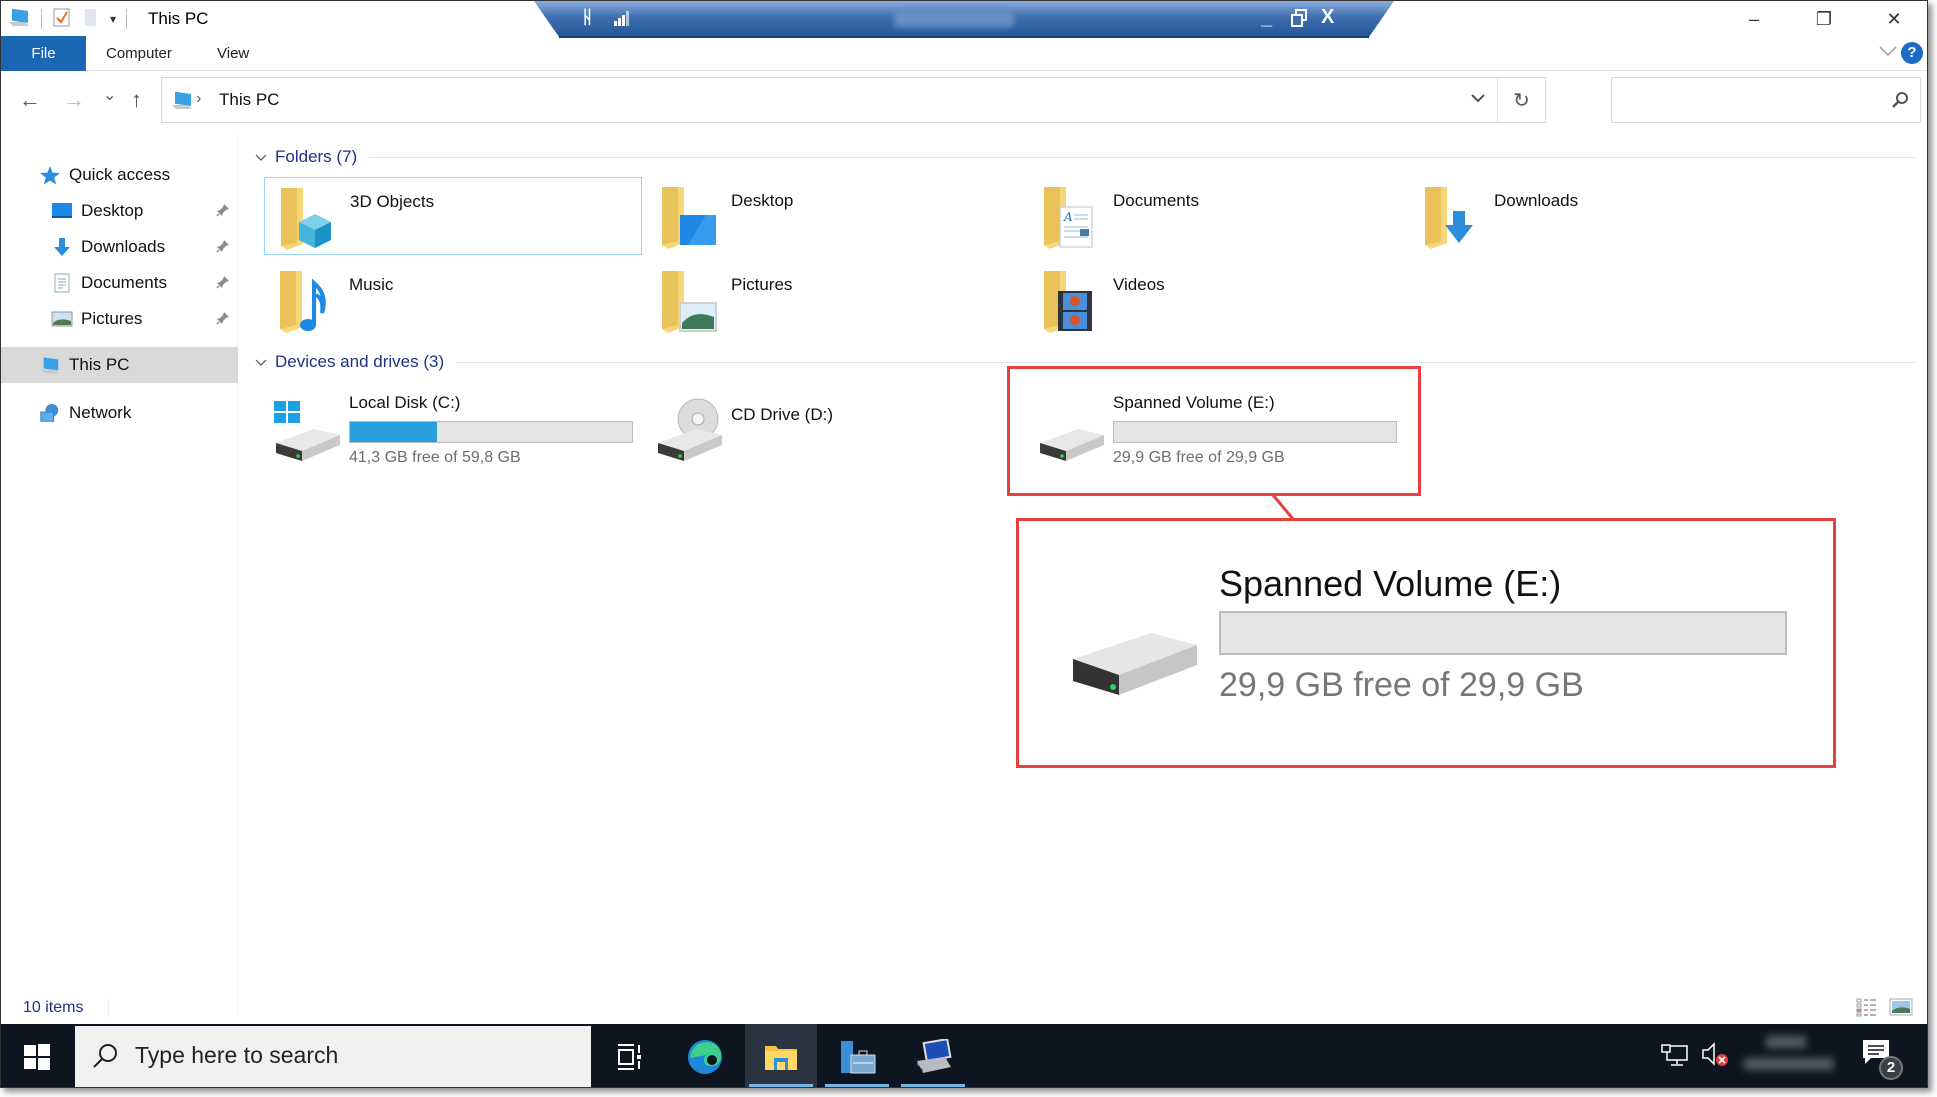 The image size is (1937, 1097). What do you see at coordinates (964, 53) in the screenshot?
I see `ribbon: File Computer View ?` at bounding box center [964, 53].